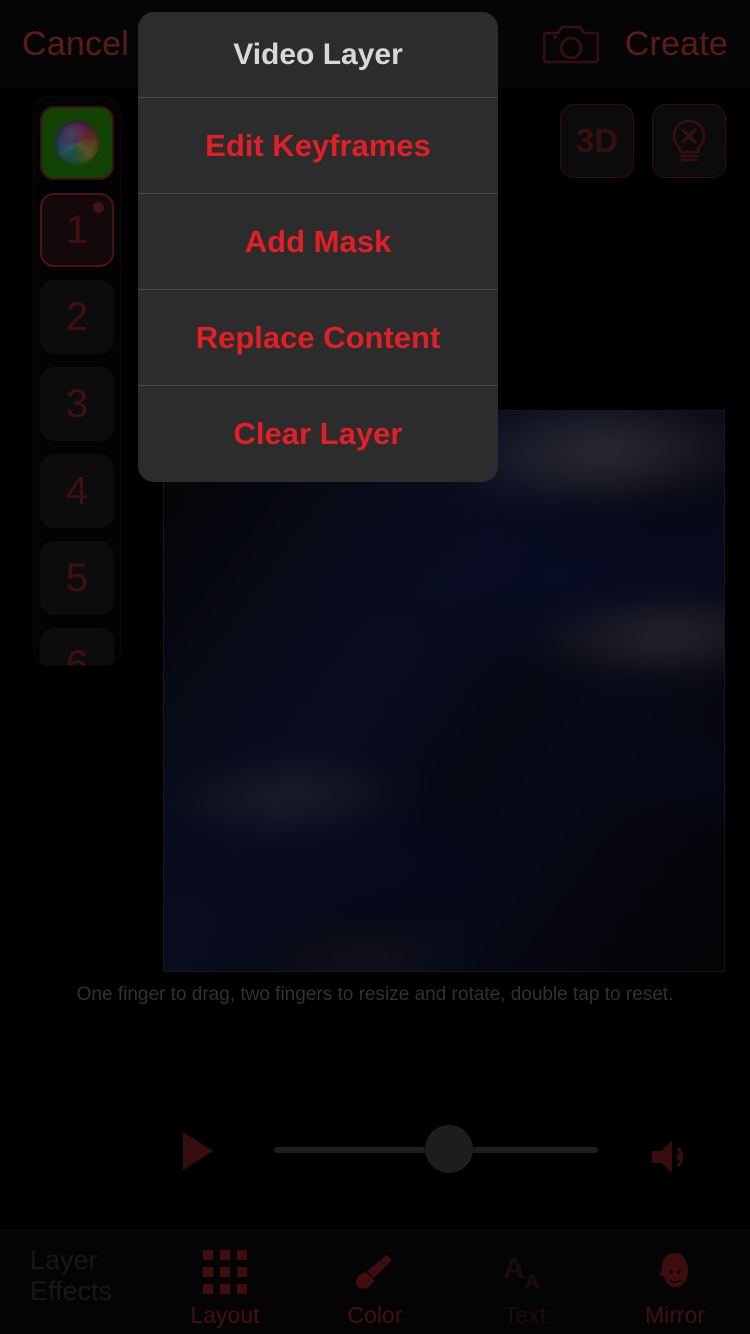 The image size is (750, 1334). I want to click on layer-item-label: 5, so click(77, 577).